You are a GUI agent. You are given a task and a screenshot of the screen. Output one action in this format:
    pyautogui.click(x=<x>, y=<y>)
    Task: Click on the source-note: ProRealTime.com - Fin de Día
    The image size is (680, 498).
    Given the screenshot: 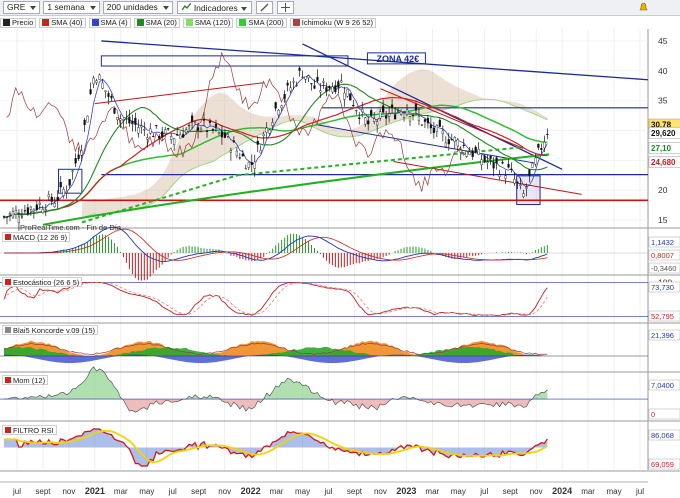 What is the action you would take?
    pyautogui.click(x=71, y=227)
    